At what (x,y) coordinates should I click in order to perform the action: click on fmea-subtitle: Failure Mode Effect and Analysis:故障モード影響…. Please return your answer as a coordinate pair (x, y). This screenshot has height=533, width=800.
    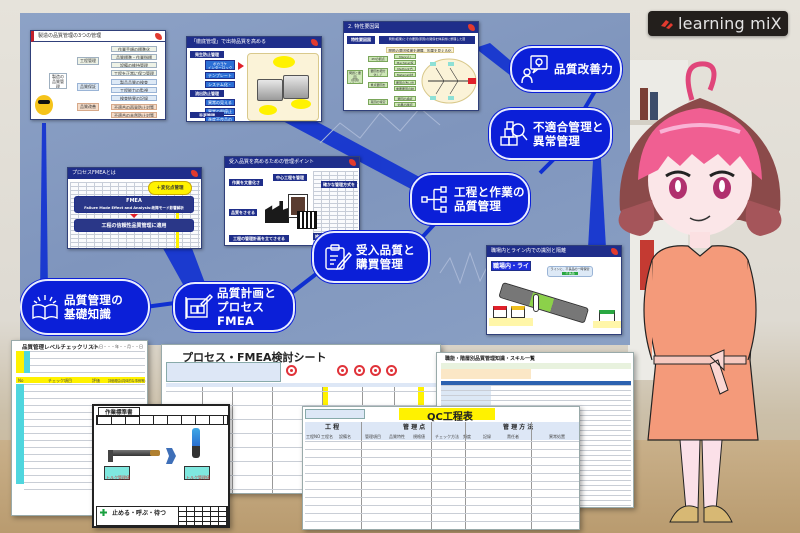
    Looking at the image, I should click on (134, 208).